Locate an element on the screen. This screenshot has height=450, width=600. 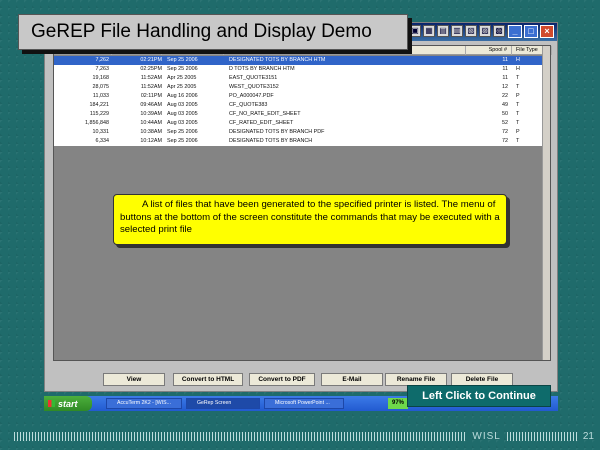
cell-time: 02:21PM is located at coordinates (151, 60).